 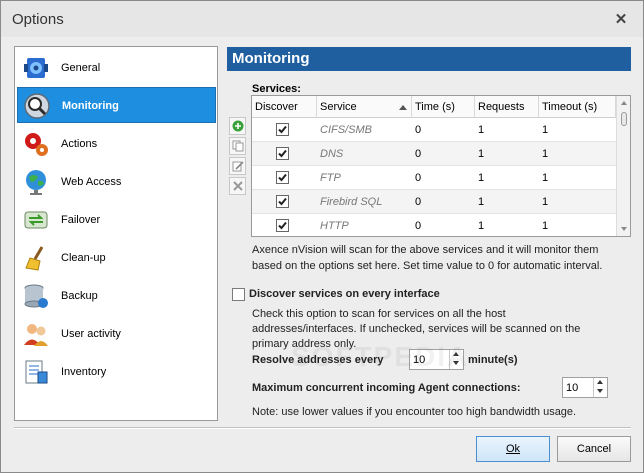 I want to click on inventory-icon, so click(x=36, y=372).